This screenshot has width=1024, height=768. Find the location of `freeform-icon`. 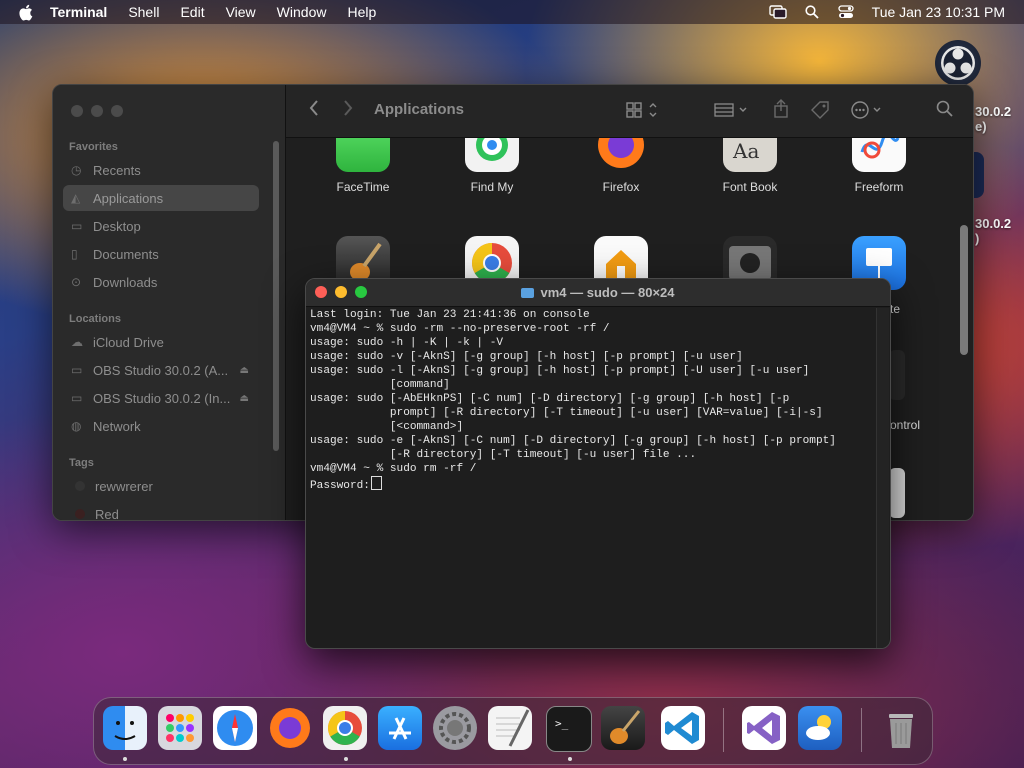

freeform-icon is located at coordinates (879, 155).